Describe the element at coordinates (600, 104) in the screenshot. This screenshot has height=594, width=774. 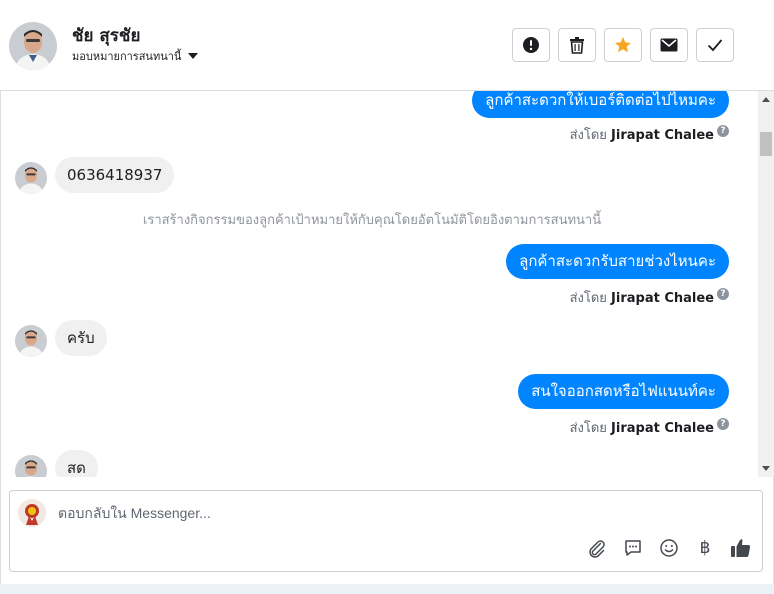
I see `outgoing-message: ลูกค้าสะดวกให้เบอร์ติดต่อไปไหมคะ` at that location.